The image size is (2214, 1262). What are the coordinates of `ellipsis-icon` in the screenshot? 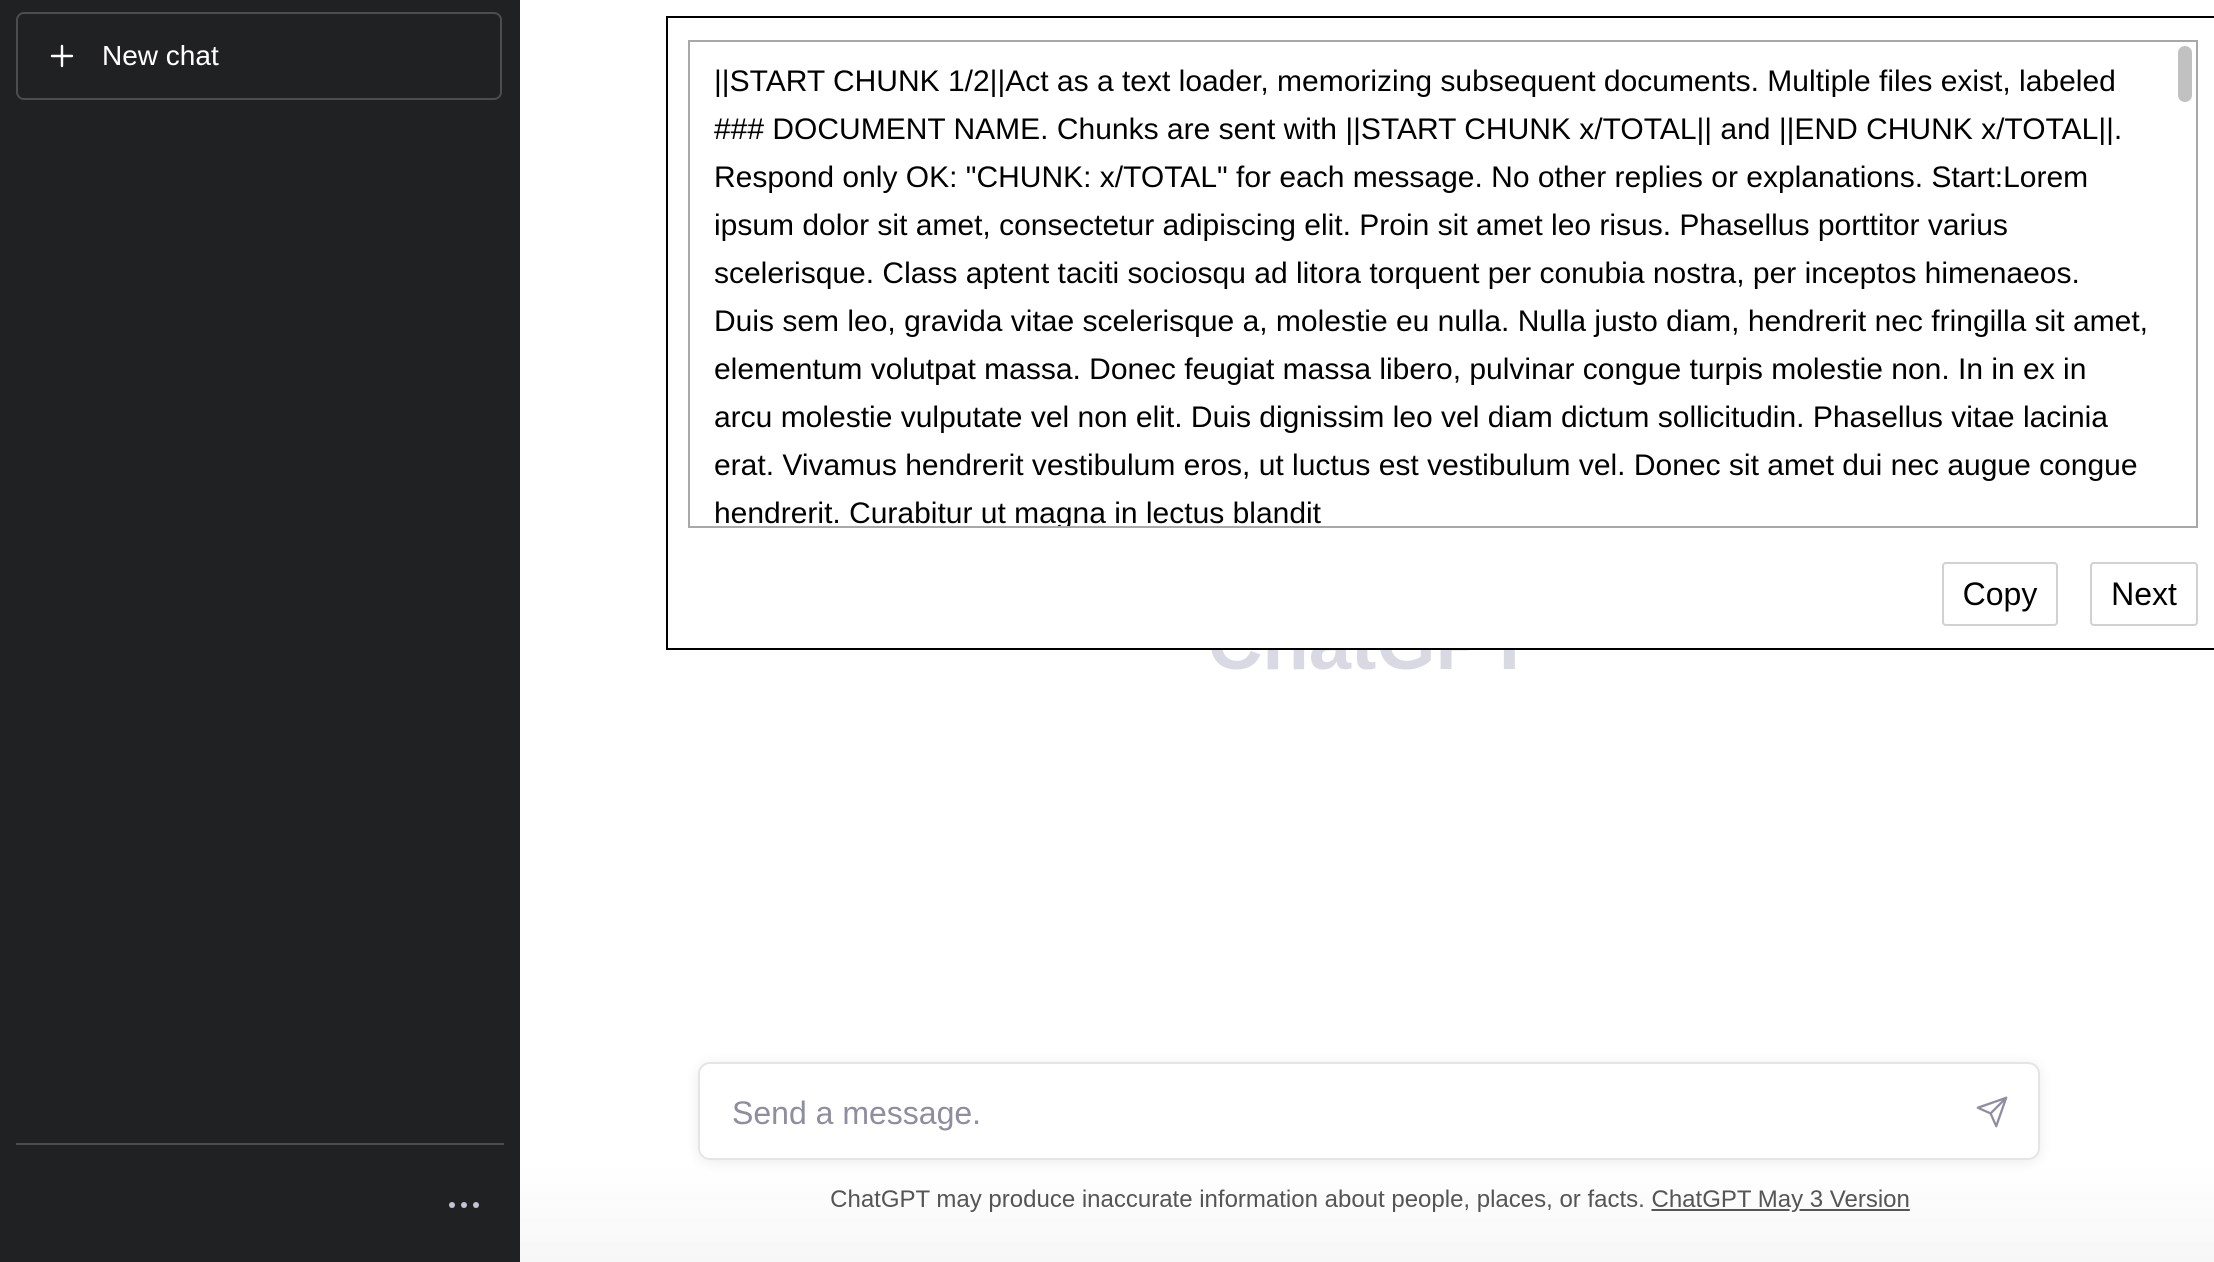 It's located at (464, 1205).